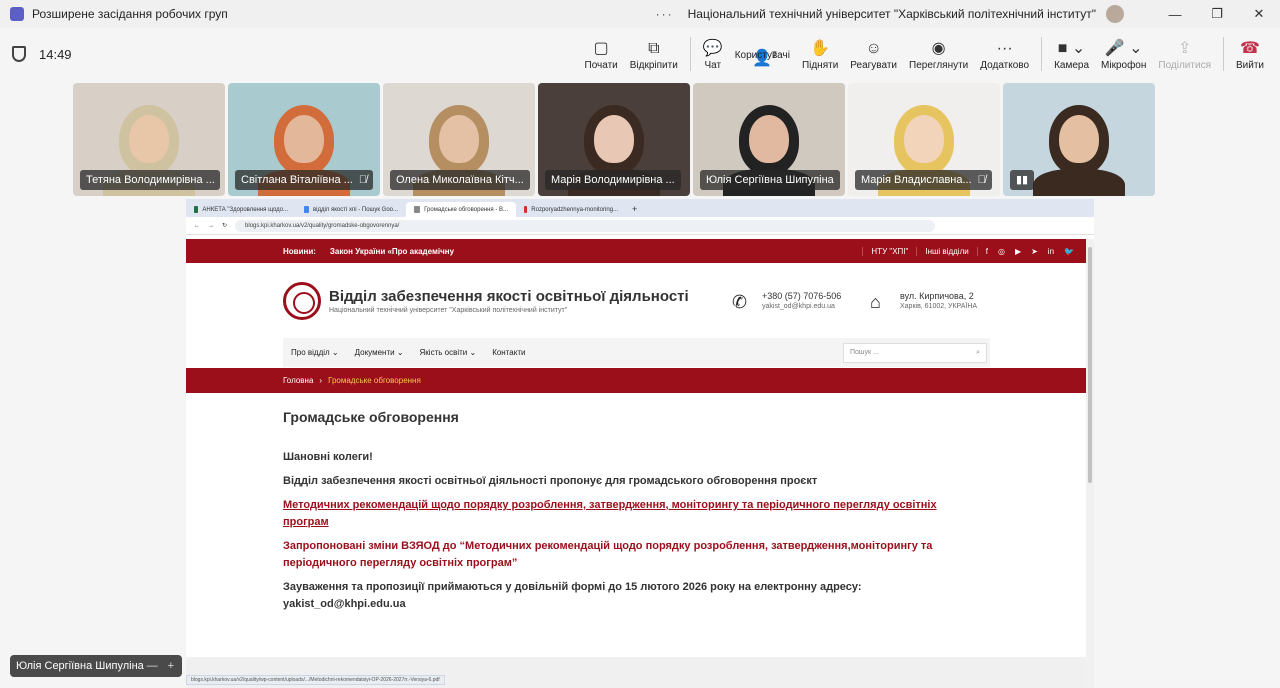 The height and width of the screenshot is (688, 1280). I want to click on minimize-icon: —, so click(1175, 14).